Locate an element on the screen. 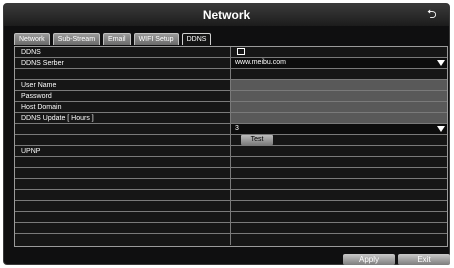 The width and height of the screenshot is (454, 268). tab-email: Email is located at coordinates (117, 39).